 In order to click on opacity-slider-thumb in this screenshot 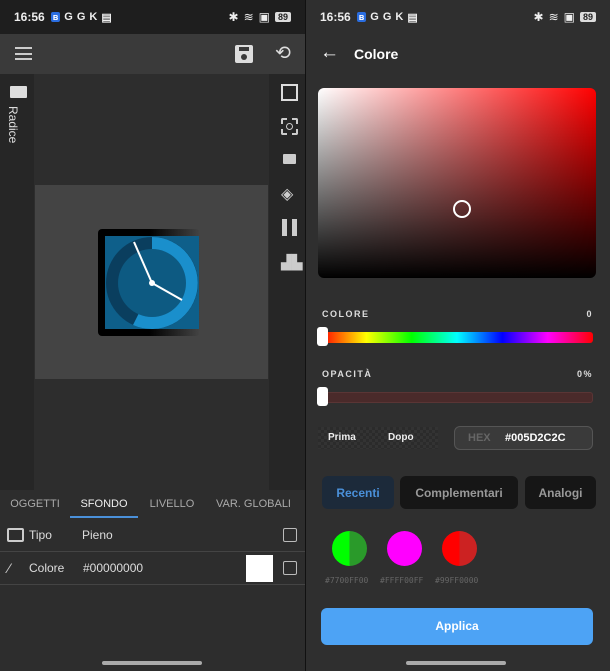, I will do `click(322, 396)`.